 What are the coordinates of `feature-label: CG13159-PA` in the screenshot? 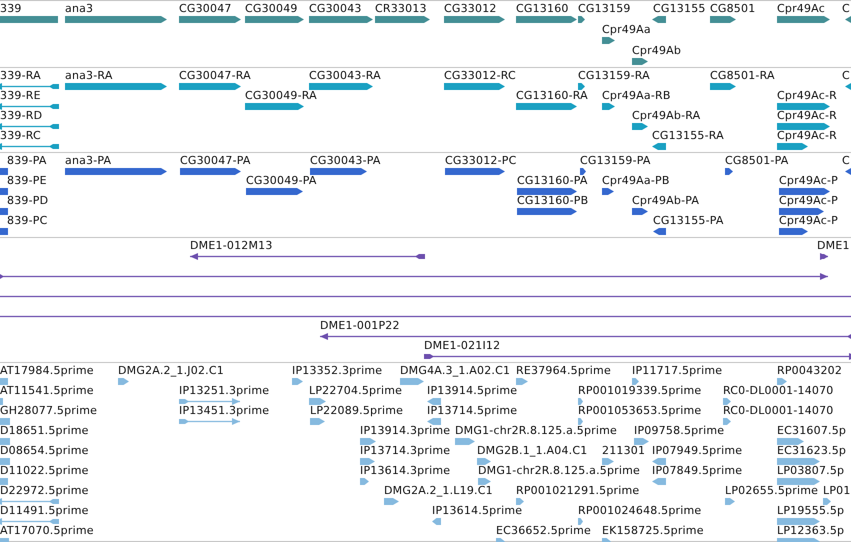 It's located at (615, 160).